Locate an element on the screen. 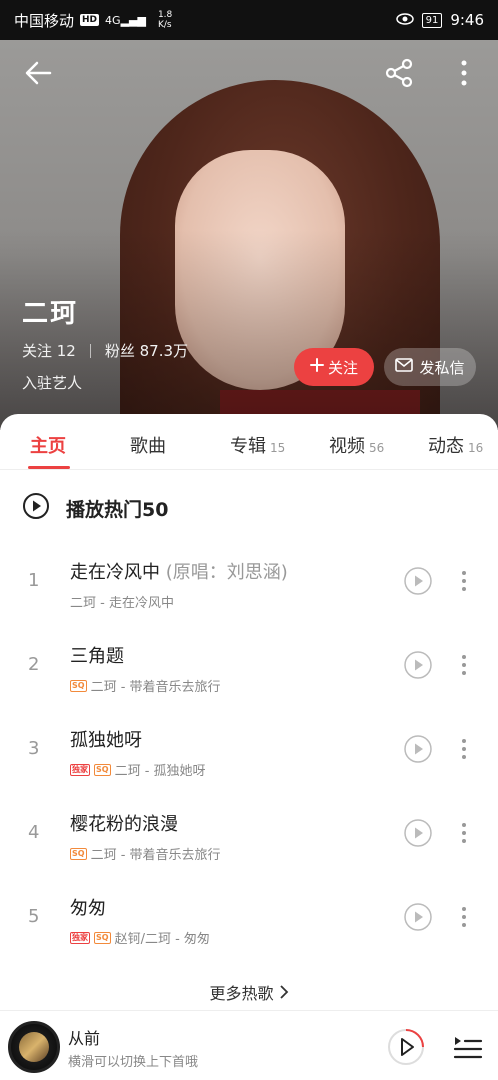 The height and width of the screenshot is (1080, 498). message-label: 发私信 is located at coordinates (442, 367).